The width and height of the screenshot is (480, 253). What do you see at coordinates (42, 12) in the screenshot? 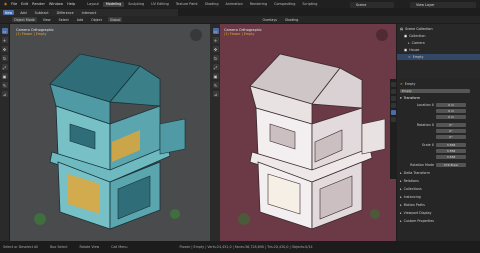
I see `mode-subtract-button: Subtract` at bounding box center [42, 12].